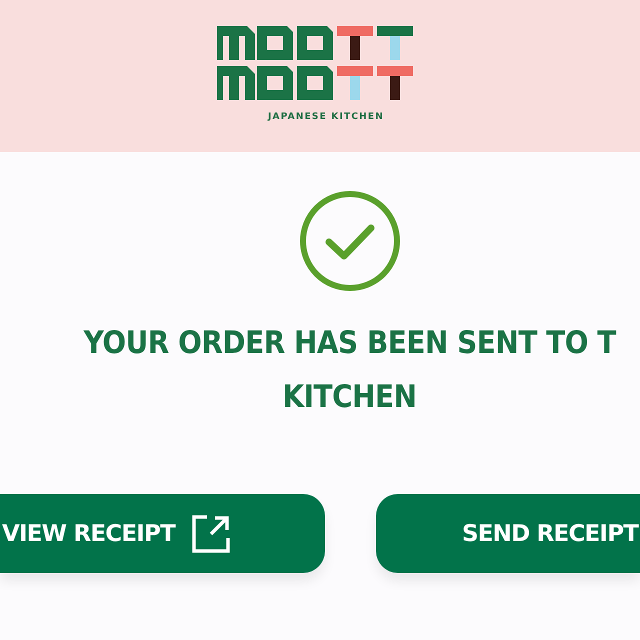 The height and width of the screenshot is (640, 640). I want to click on check-circle-icon, so click(350, 241).